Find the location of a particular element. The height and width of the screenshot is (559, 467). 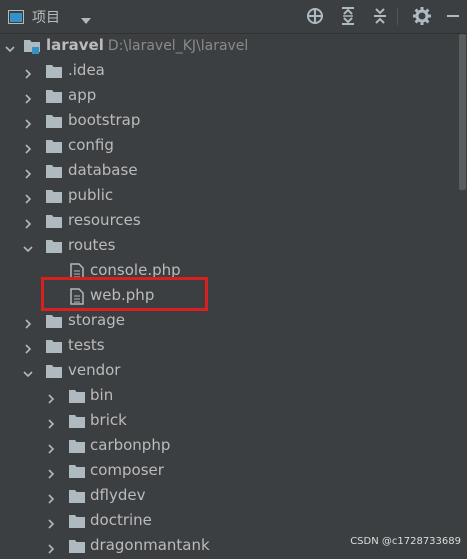

tree-item-label: brick is located at coordinates (108, 420).